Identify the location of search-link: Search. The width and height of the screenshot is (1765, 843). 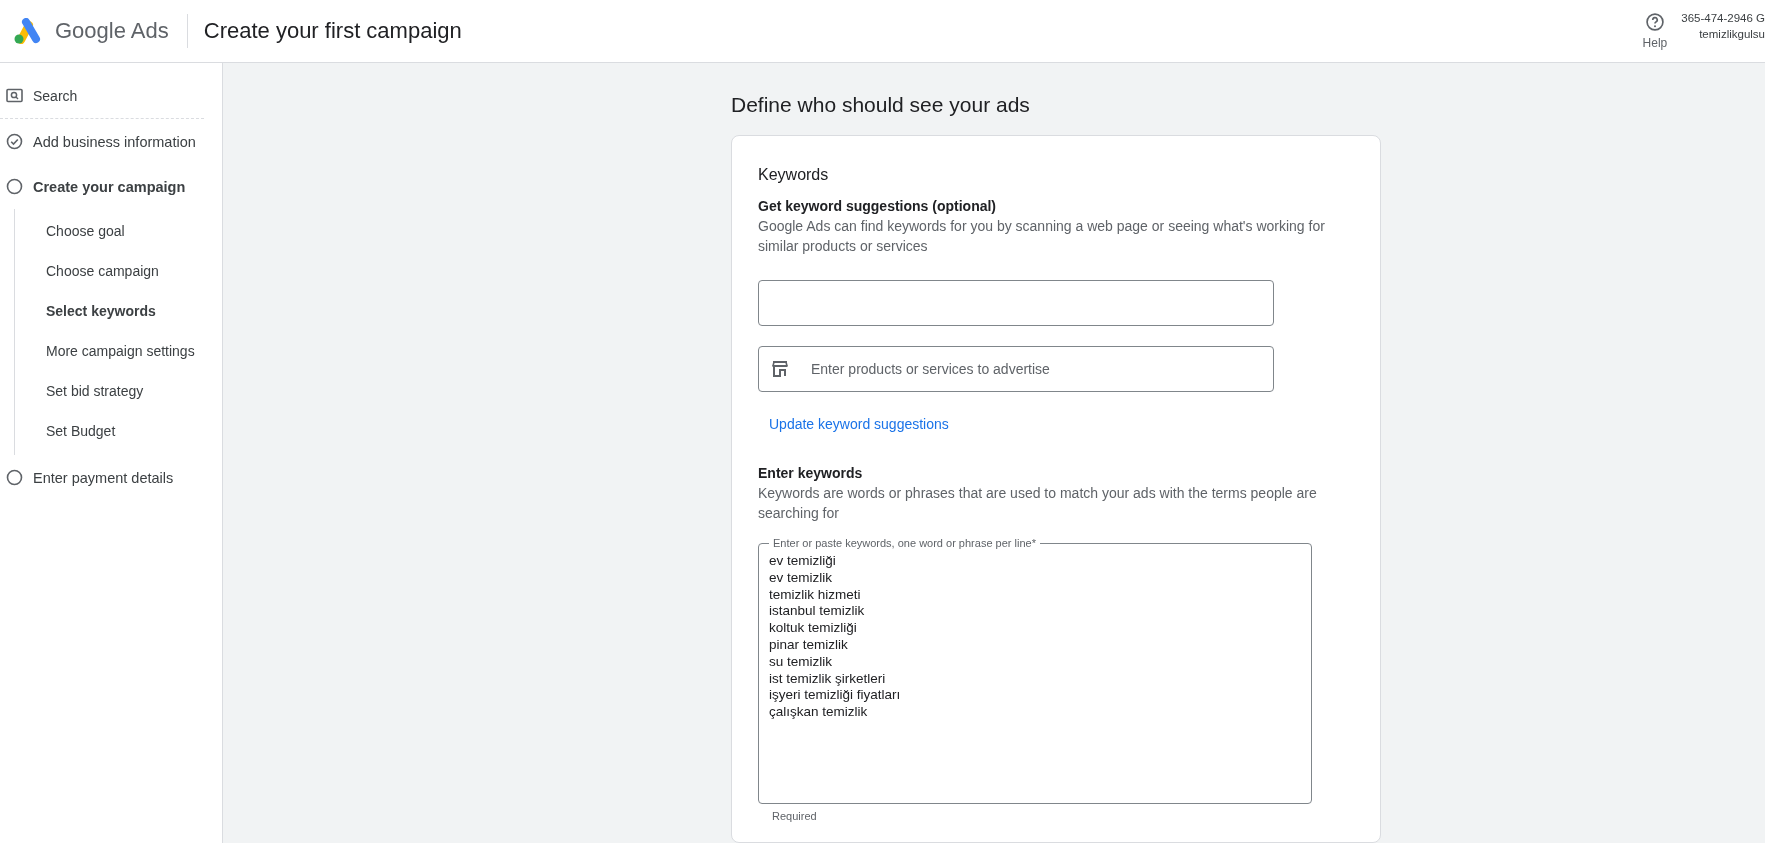
(55, 95).